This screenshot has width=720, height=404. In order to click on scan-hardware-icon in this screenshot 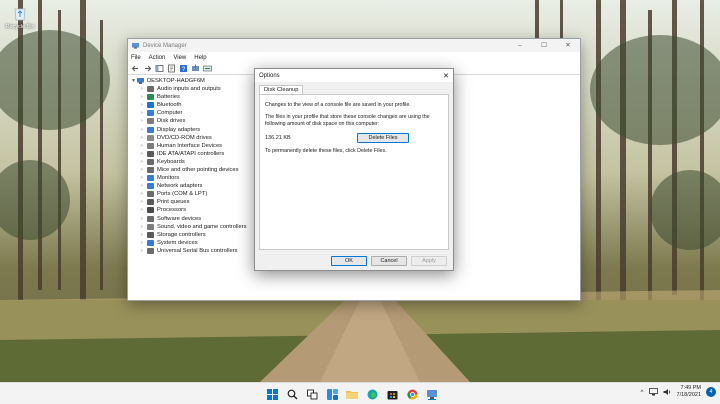, I will do `click(207, 68)`.